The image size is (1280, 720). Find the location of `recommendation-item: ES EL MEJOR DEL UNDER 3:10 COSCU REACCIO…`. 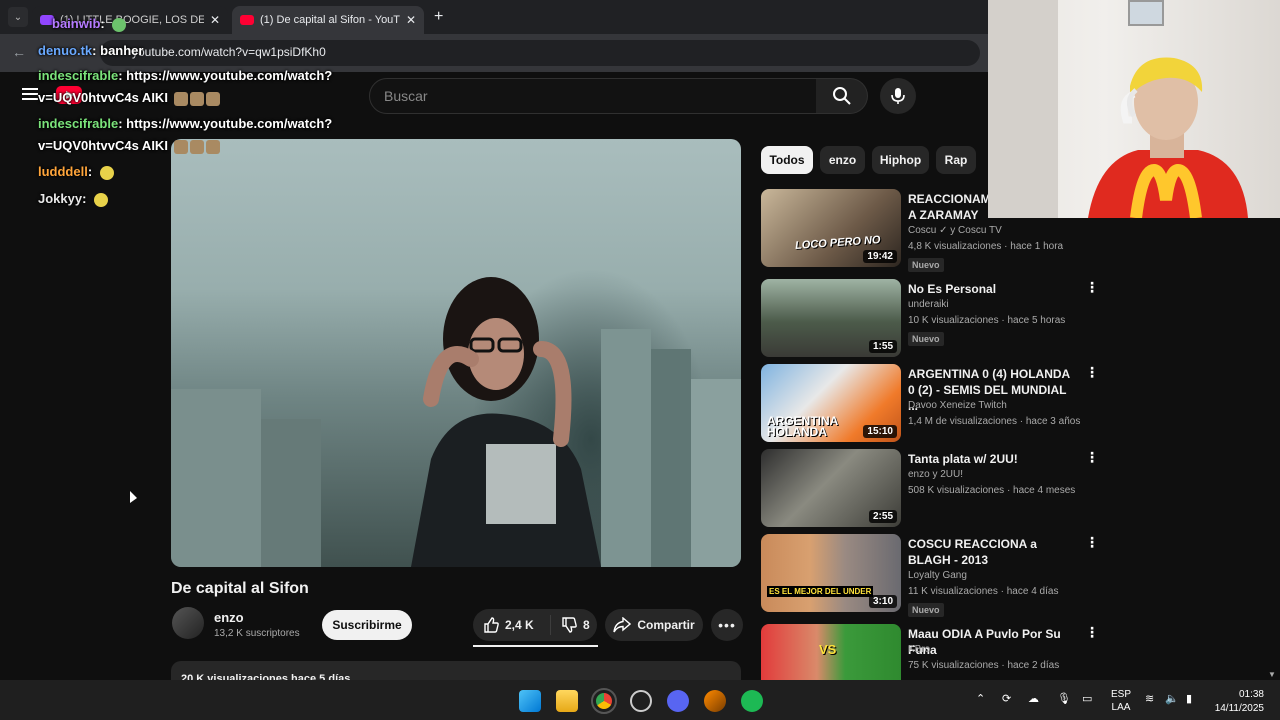

recommendation-item: ES EL MEJOR DEL UNDER 3:10 COSCU REACCIO… is located at coordinates (931, 575).